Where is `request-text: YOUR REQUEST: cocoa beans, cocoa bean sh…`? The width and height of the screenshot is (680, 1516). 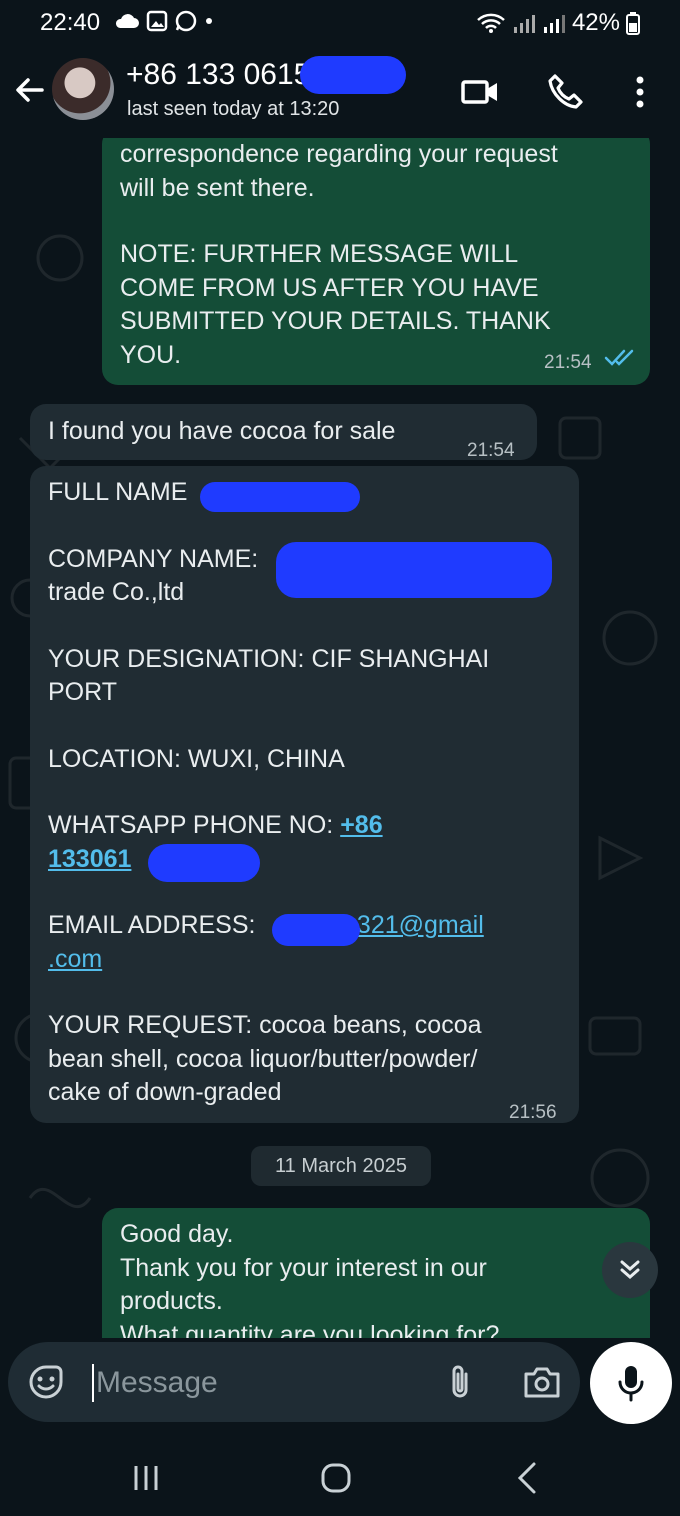 request-text: YOUR REQUEST: cocoa beans, cocoa bean sh… is located at coordinates (265, 1058).